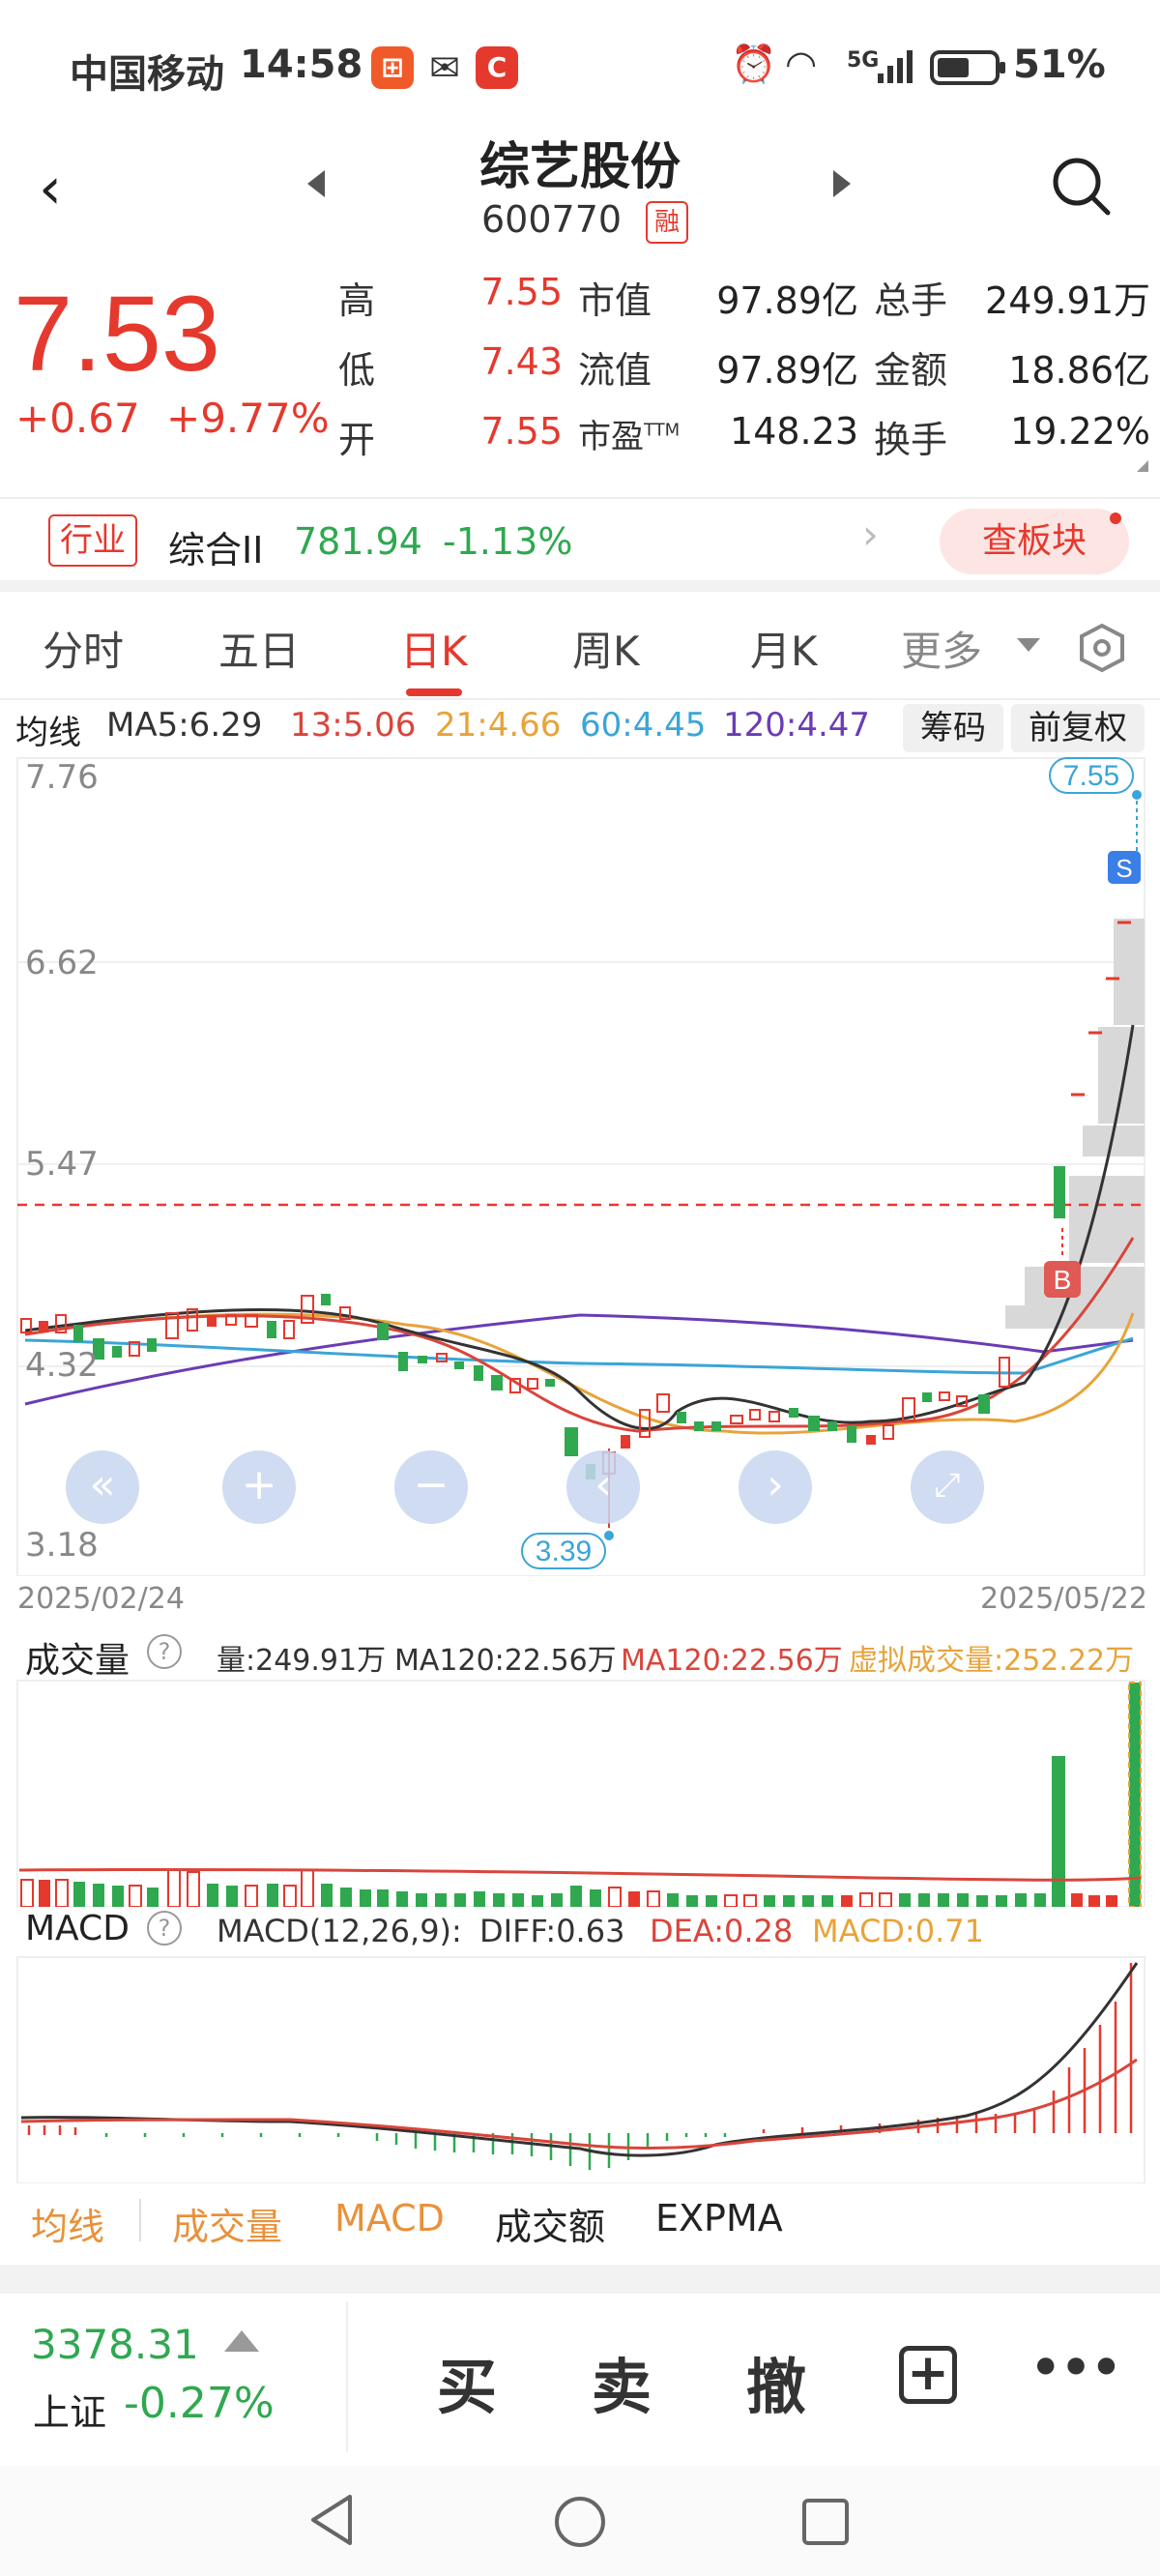  What do you see at coordinates (1078, 728) in the screenshot?
I see `forward-adjust-button: 前复权` at bounding box center [1078, 728].